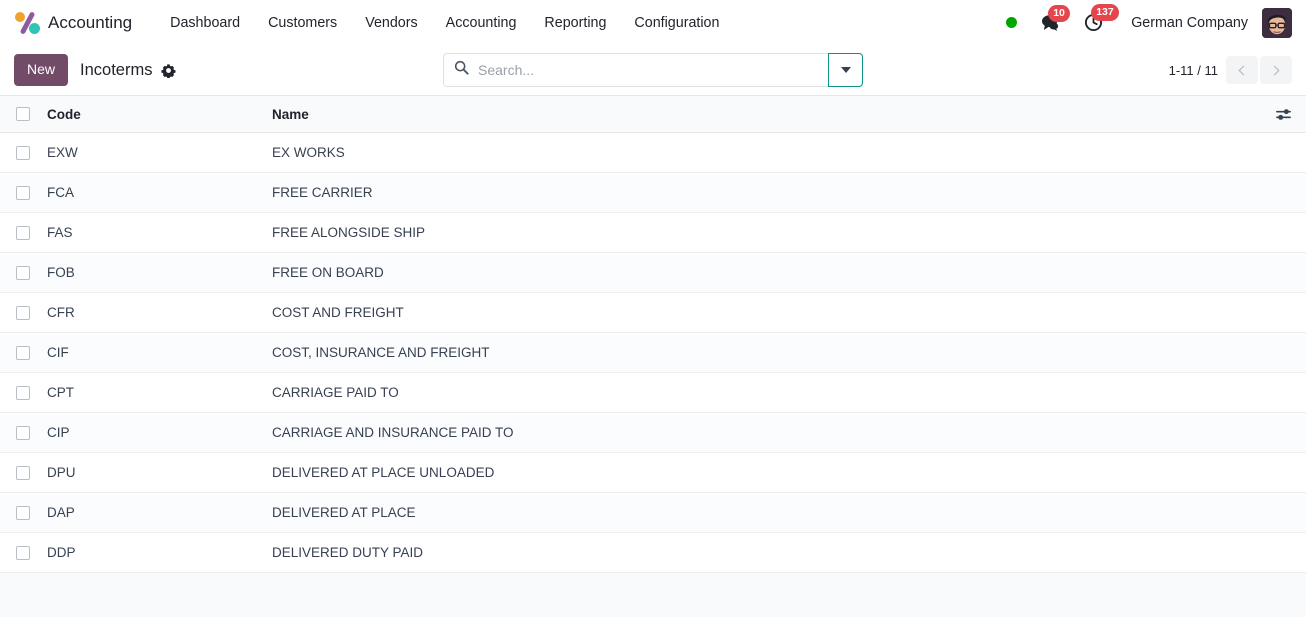  Describe the element at coordinates (766, 152) in the screenshot. I see `cell-name: EX WORKS` at that location.